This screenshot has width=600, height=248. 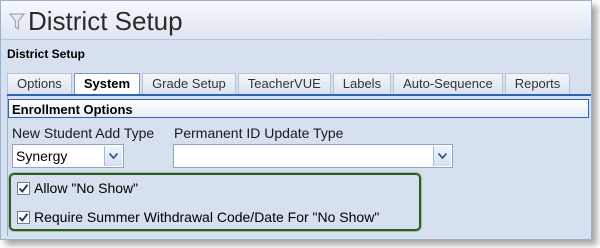 What do you see at coordinates (362, 83) in the screenshot?
I see `tab-labels: Labels` at bounding box center [362, 83].